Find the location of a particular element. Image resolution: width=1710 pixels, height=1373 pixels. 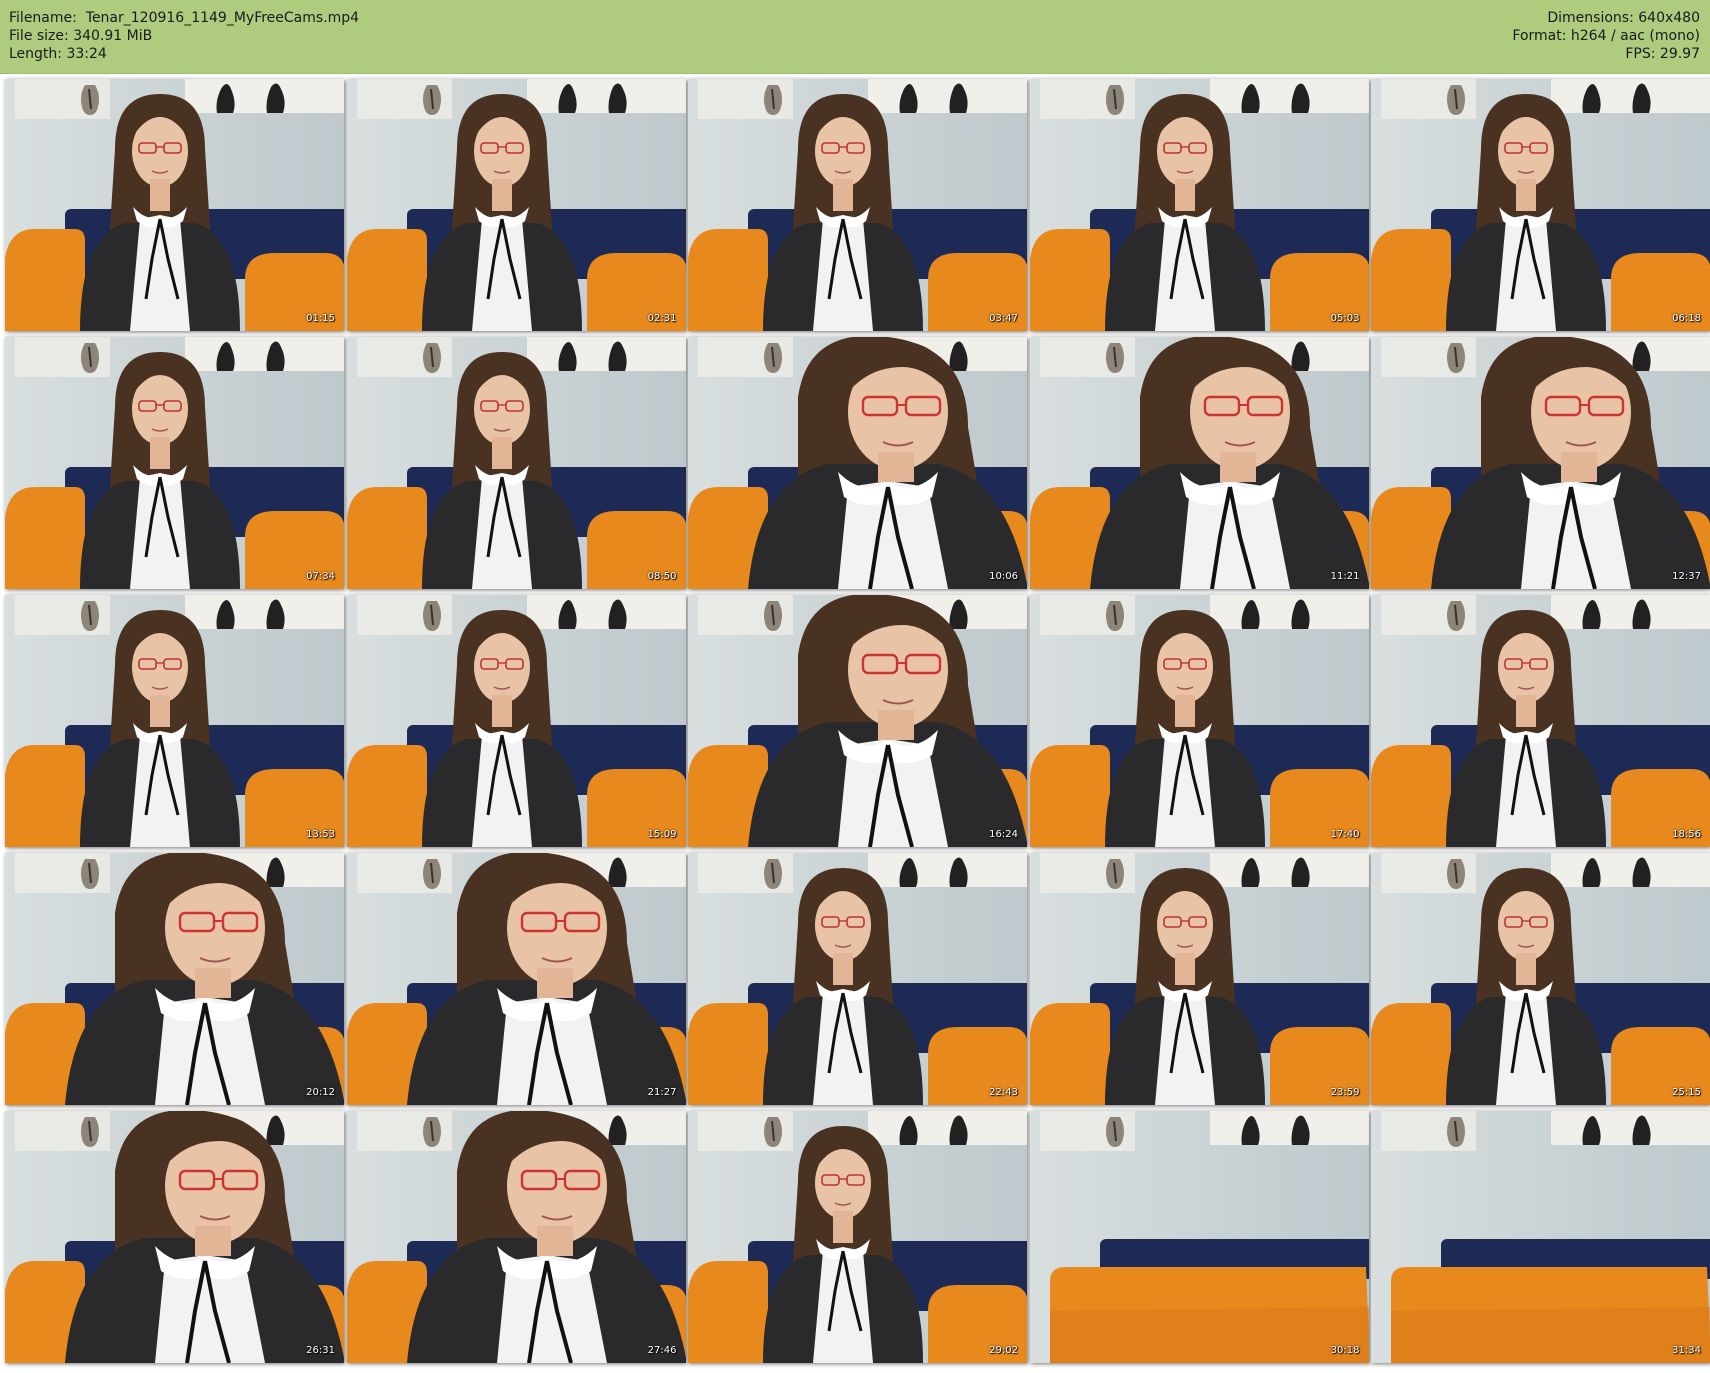

thumbnail-frame: 12:37 is located at coordinates (1540, 463).